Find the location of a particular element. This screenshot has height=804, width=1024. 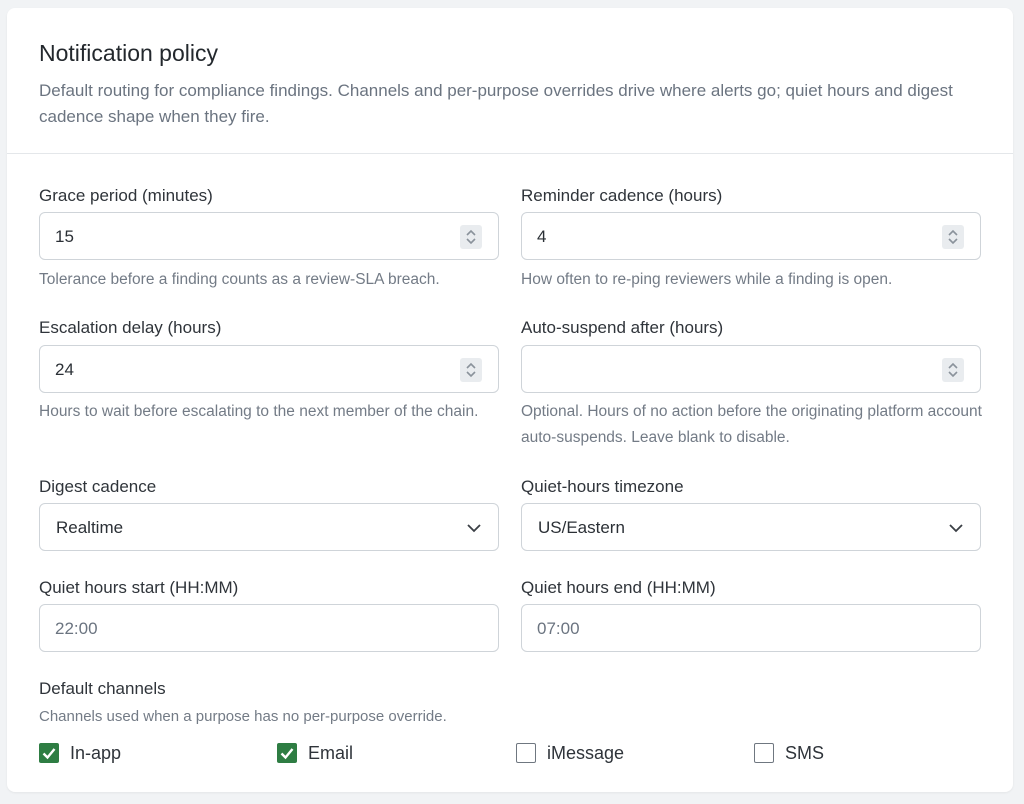

digest-cadence-select: Realtime is located at coordinates (269, 527).